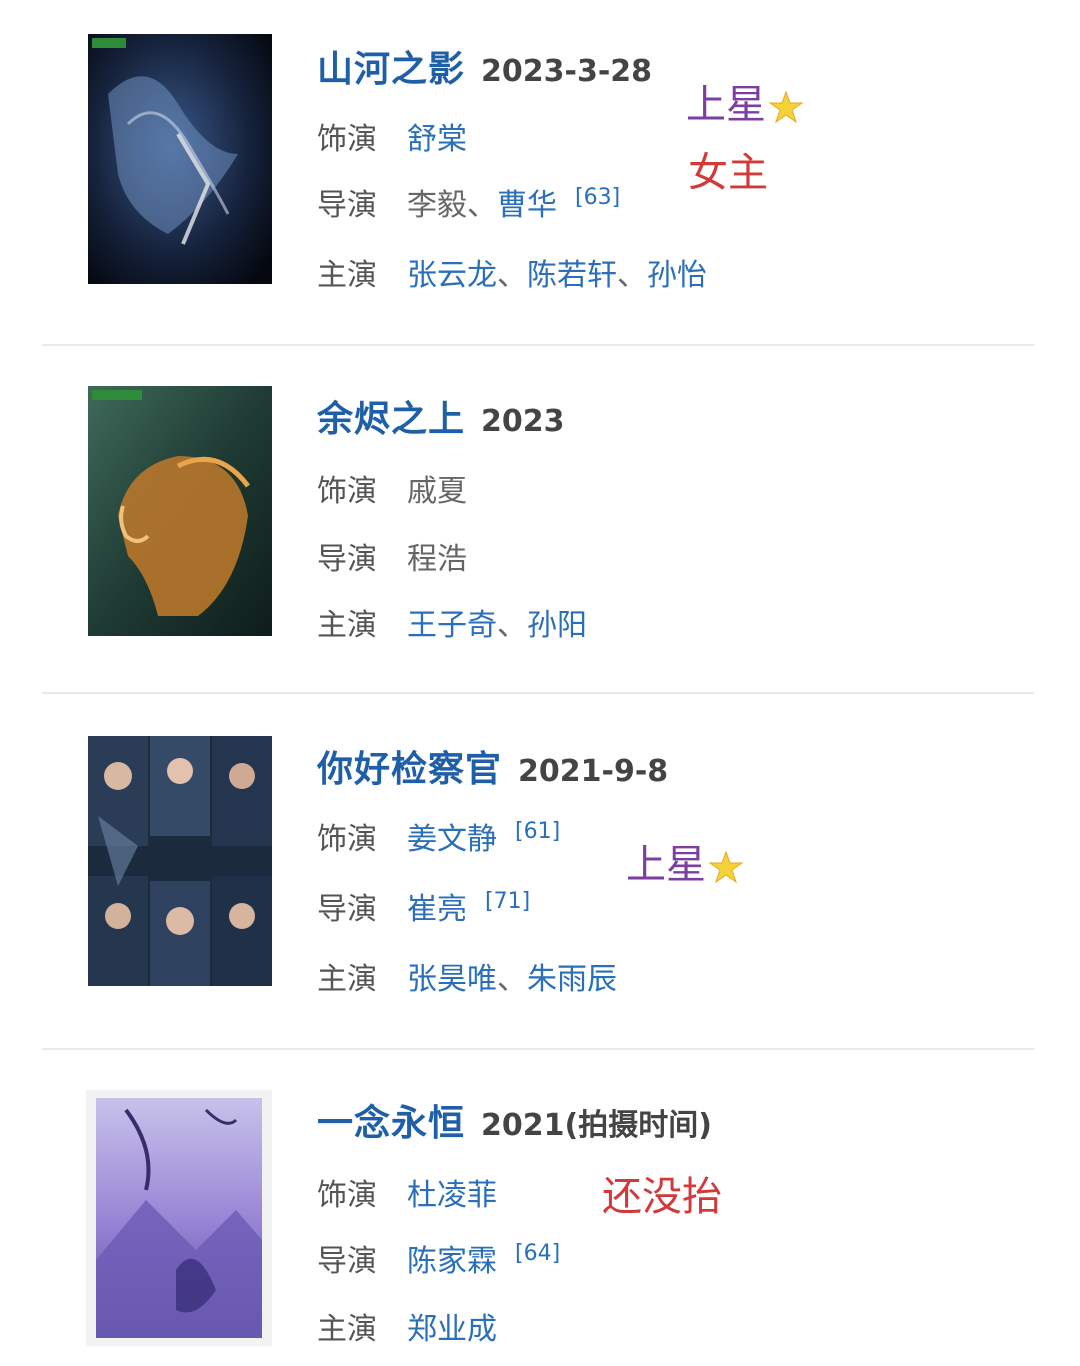 This screenshot has height=1366, width=1080. I want to click on role-name: 舒棠, so click(437, 139).